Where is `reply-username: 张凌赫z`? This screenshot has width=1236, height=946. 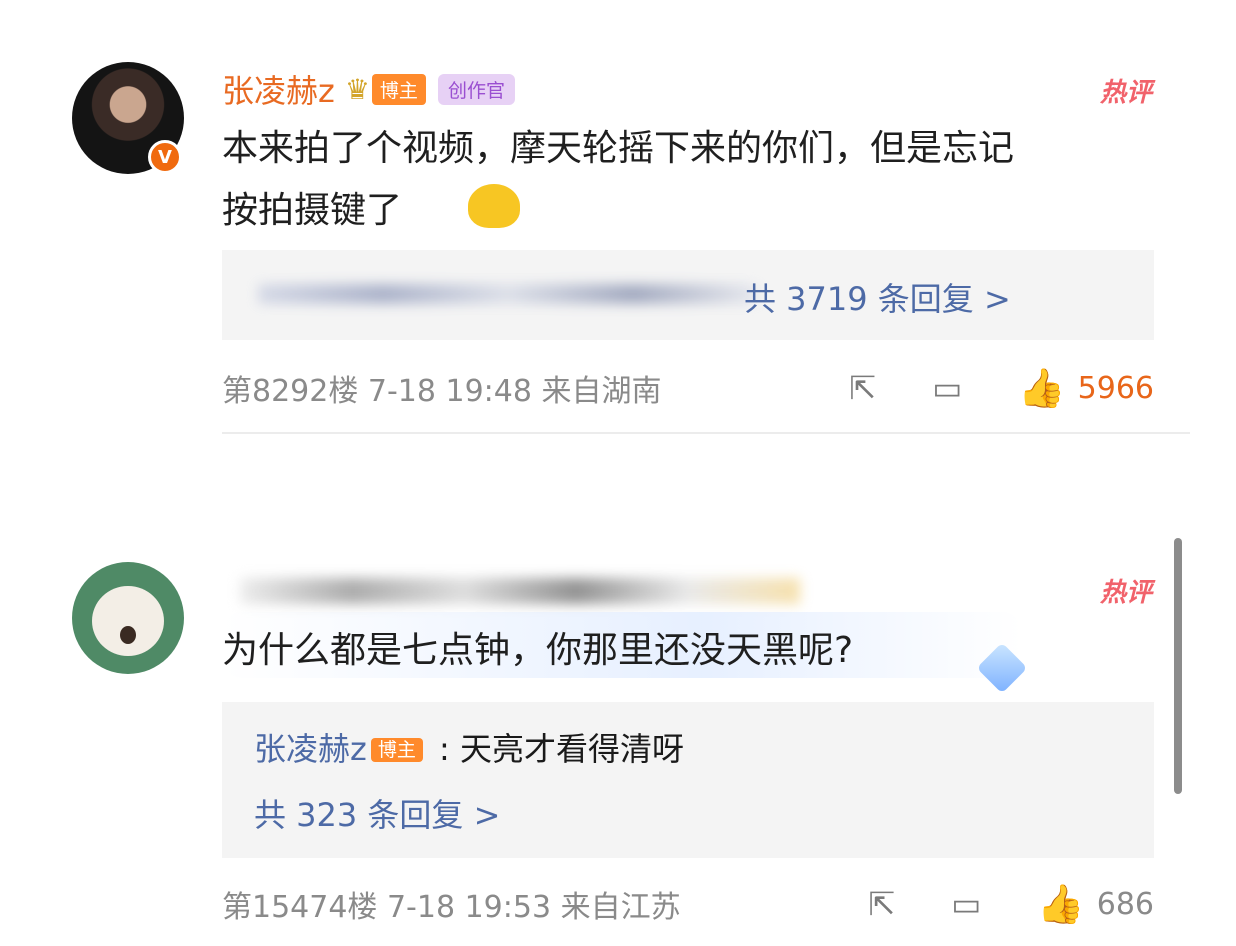
reply-username: 张凌赫z is located at coordinates (310, 749).